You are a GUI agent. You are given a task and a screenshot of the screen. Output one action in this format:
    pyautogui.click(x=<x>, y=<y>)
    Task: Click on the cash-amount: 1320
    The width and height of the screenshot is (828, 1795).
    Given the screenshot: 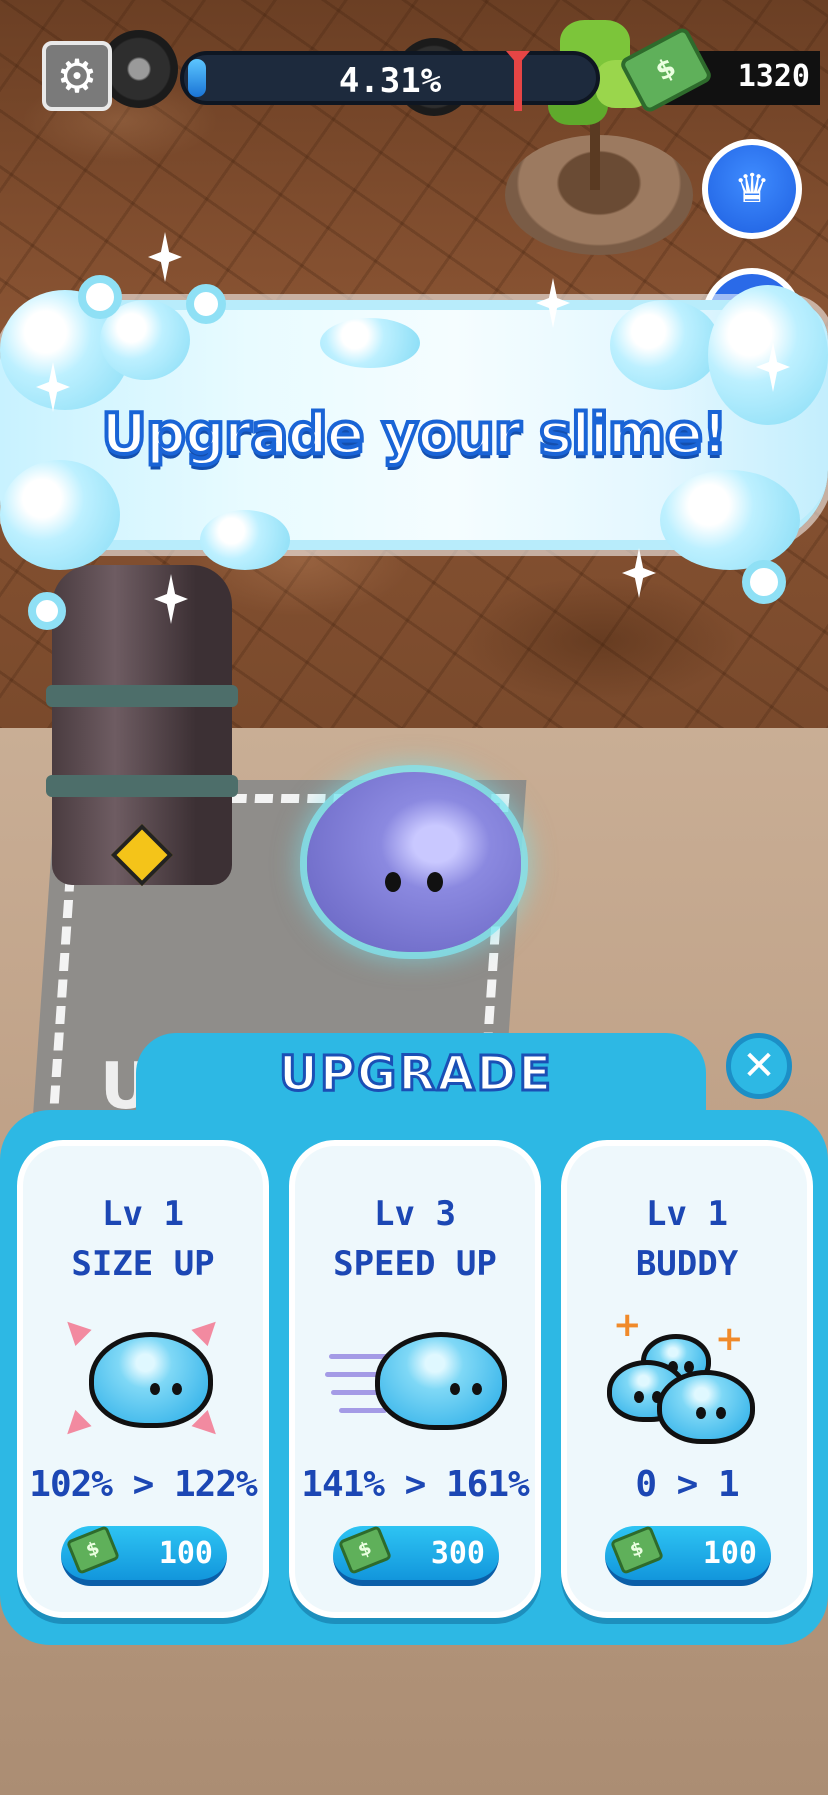 What is the action you would take?
    pyautogui.click(x=773, y=76)
    